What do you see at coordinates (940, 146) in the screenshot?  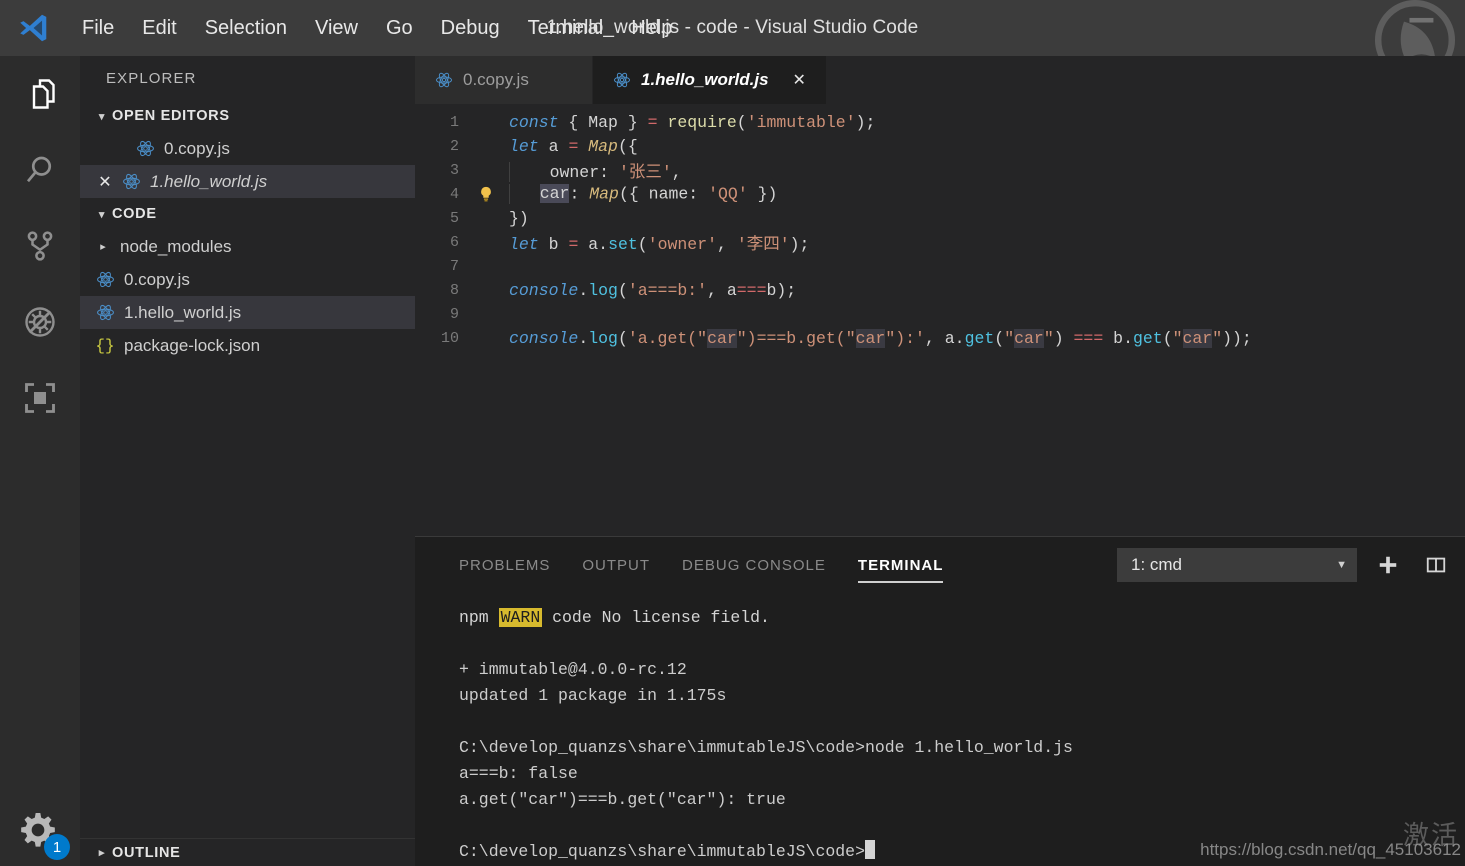 I see `code-line-2: 2 let a = Map({` at bounding box center [940, 146].